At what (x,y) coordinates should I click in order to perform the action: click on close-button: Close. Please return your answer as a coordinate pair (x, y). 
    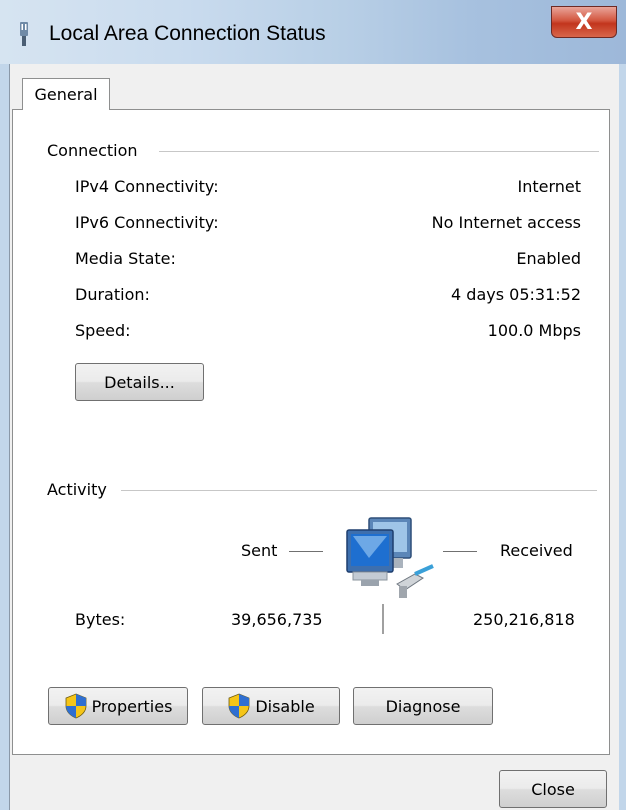
    Looking at the image, I should click on (553, 789).